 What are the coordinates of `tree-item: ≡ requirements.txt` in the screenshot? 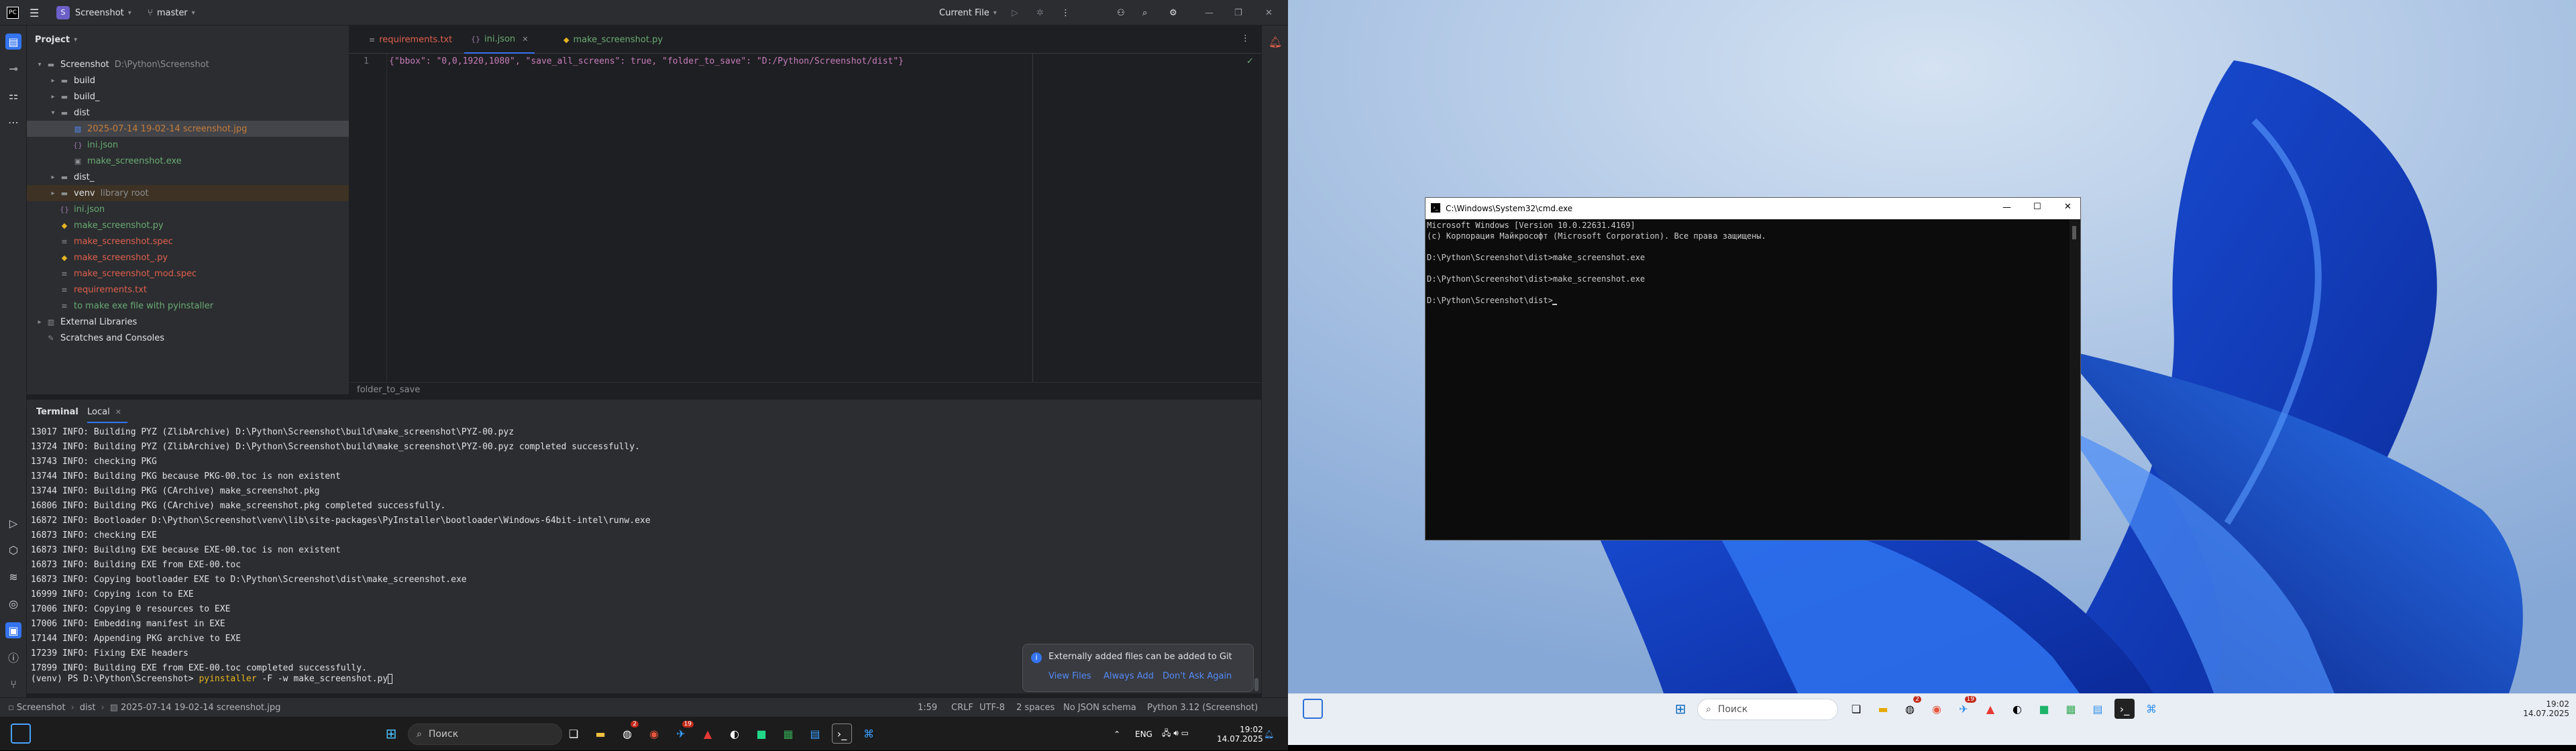 It's located at (188, 290).